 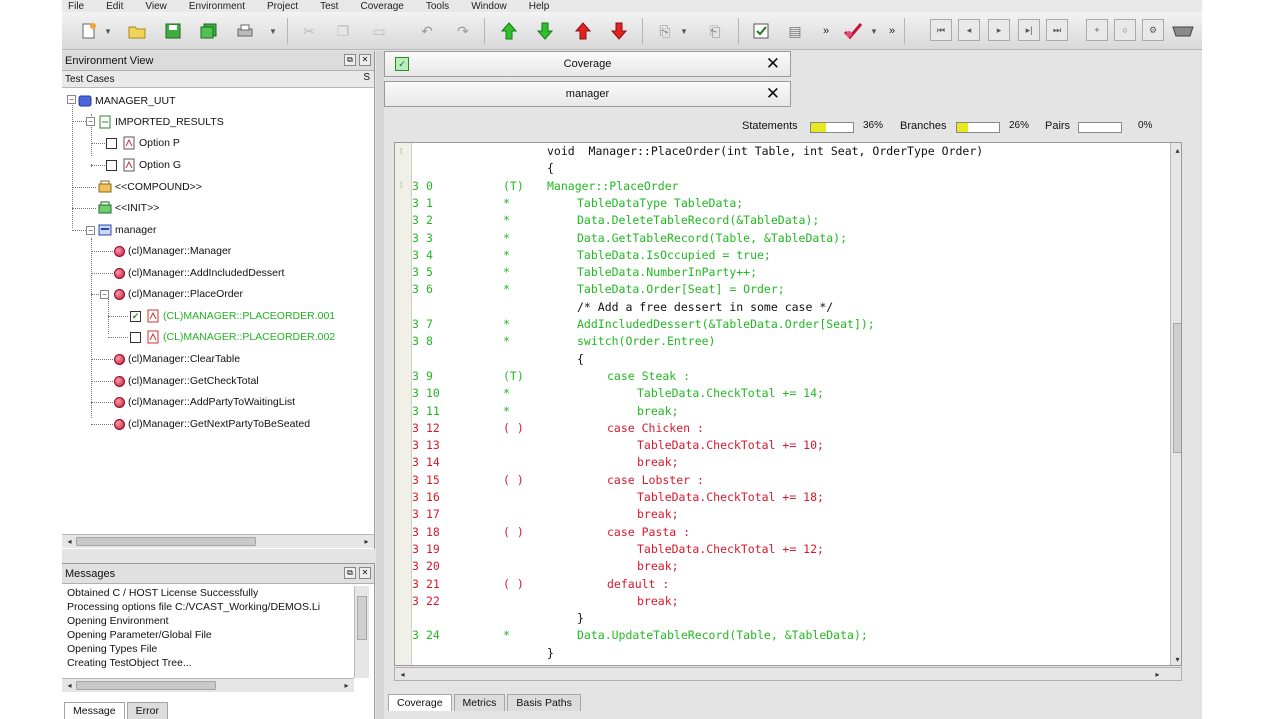 I want to click on tab-basis-paths: Basis Paths, so click(x=544, y=702).